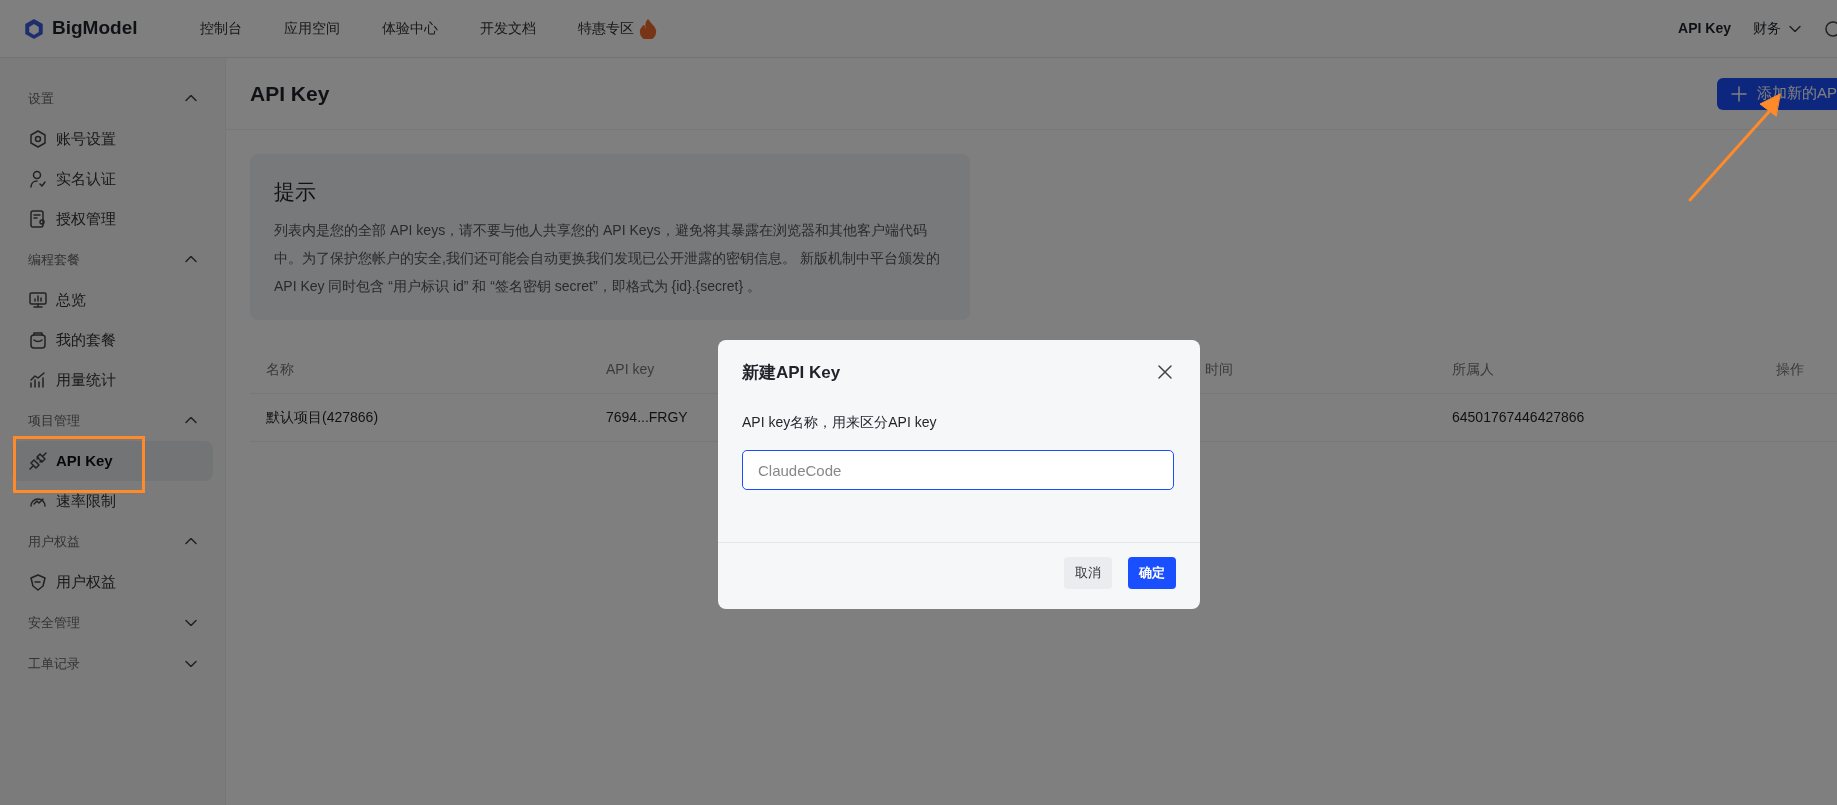  I want to click on sidebar-group-header: 安全管理, so click(112, 622).